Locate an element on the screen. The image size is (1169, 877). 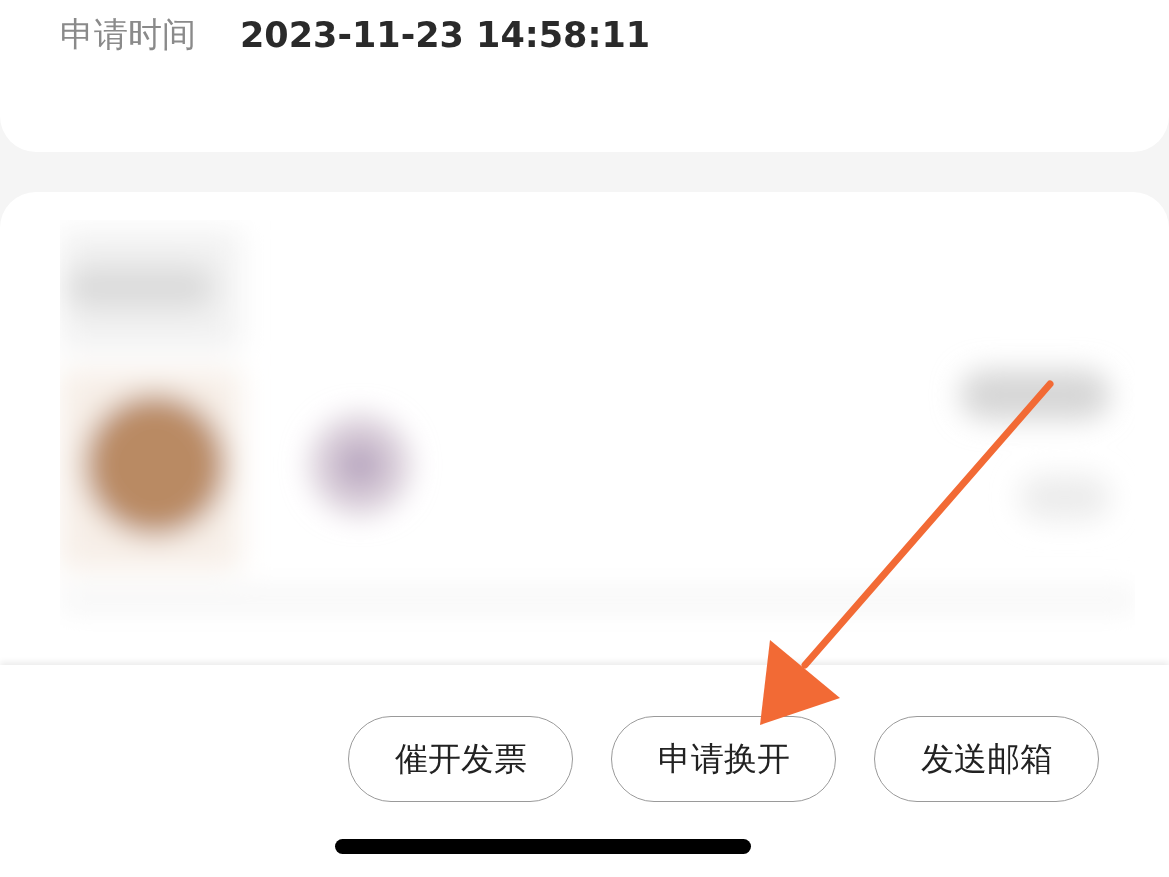
field-label: 申请时间 is located at coordinates (128, 34).